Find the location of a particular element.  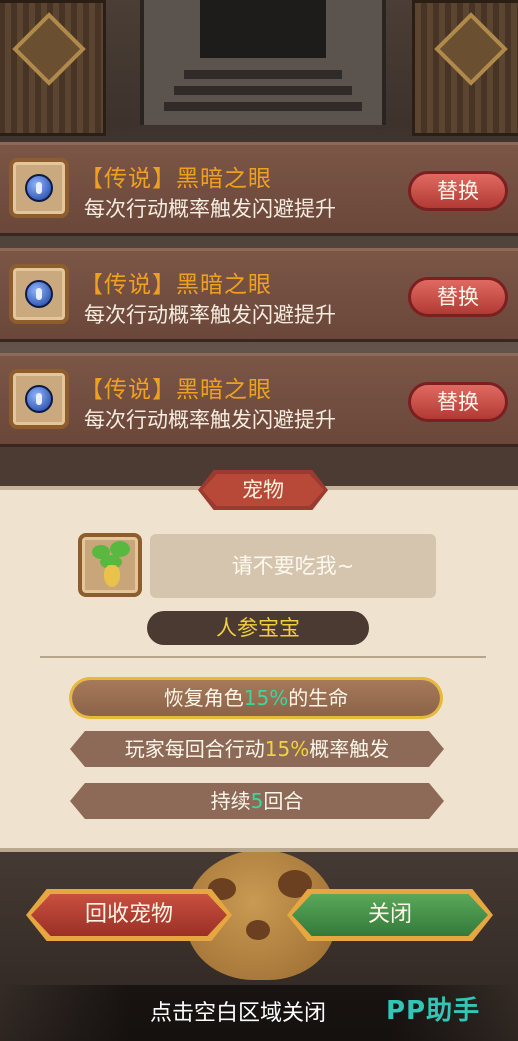

pet-name-label: 人参宝宝 is located at coordinates (258, 628).